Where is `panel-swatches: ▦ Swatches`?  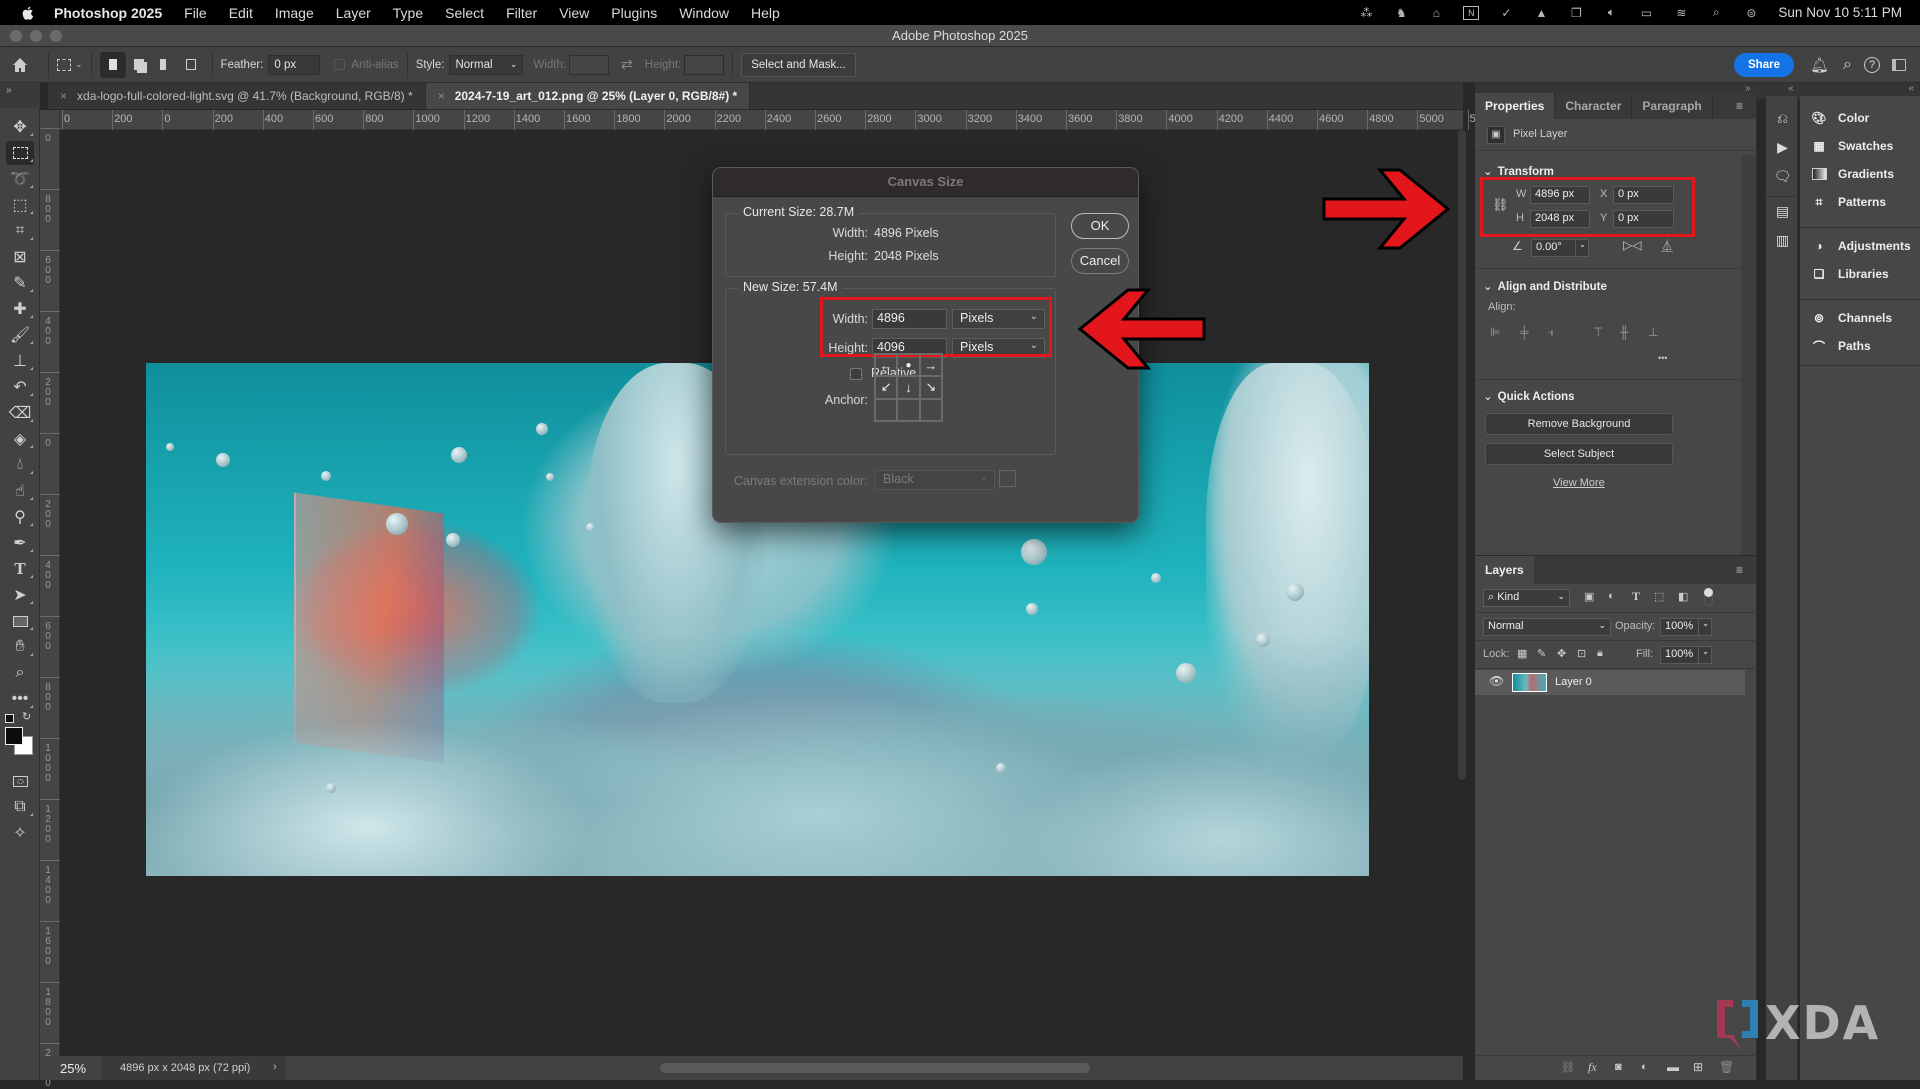 panel-swatches: ▦ Swatches is located at coordinates (1860, 146).